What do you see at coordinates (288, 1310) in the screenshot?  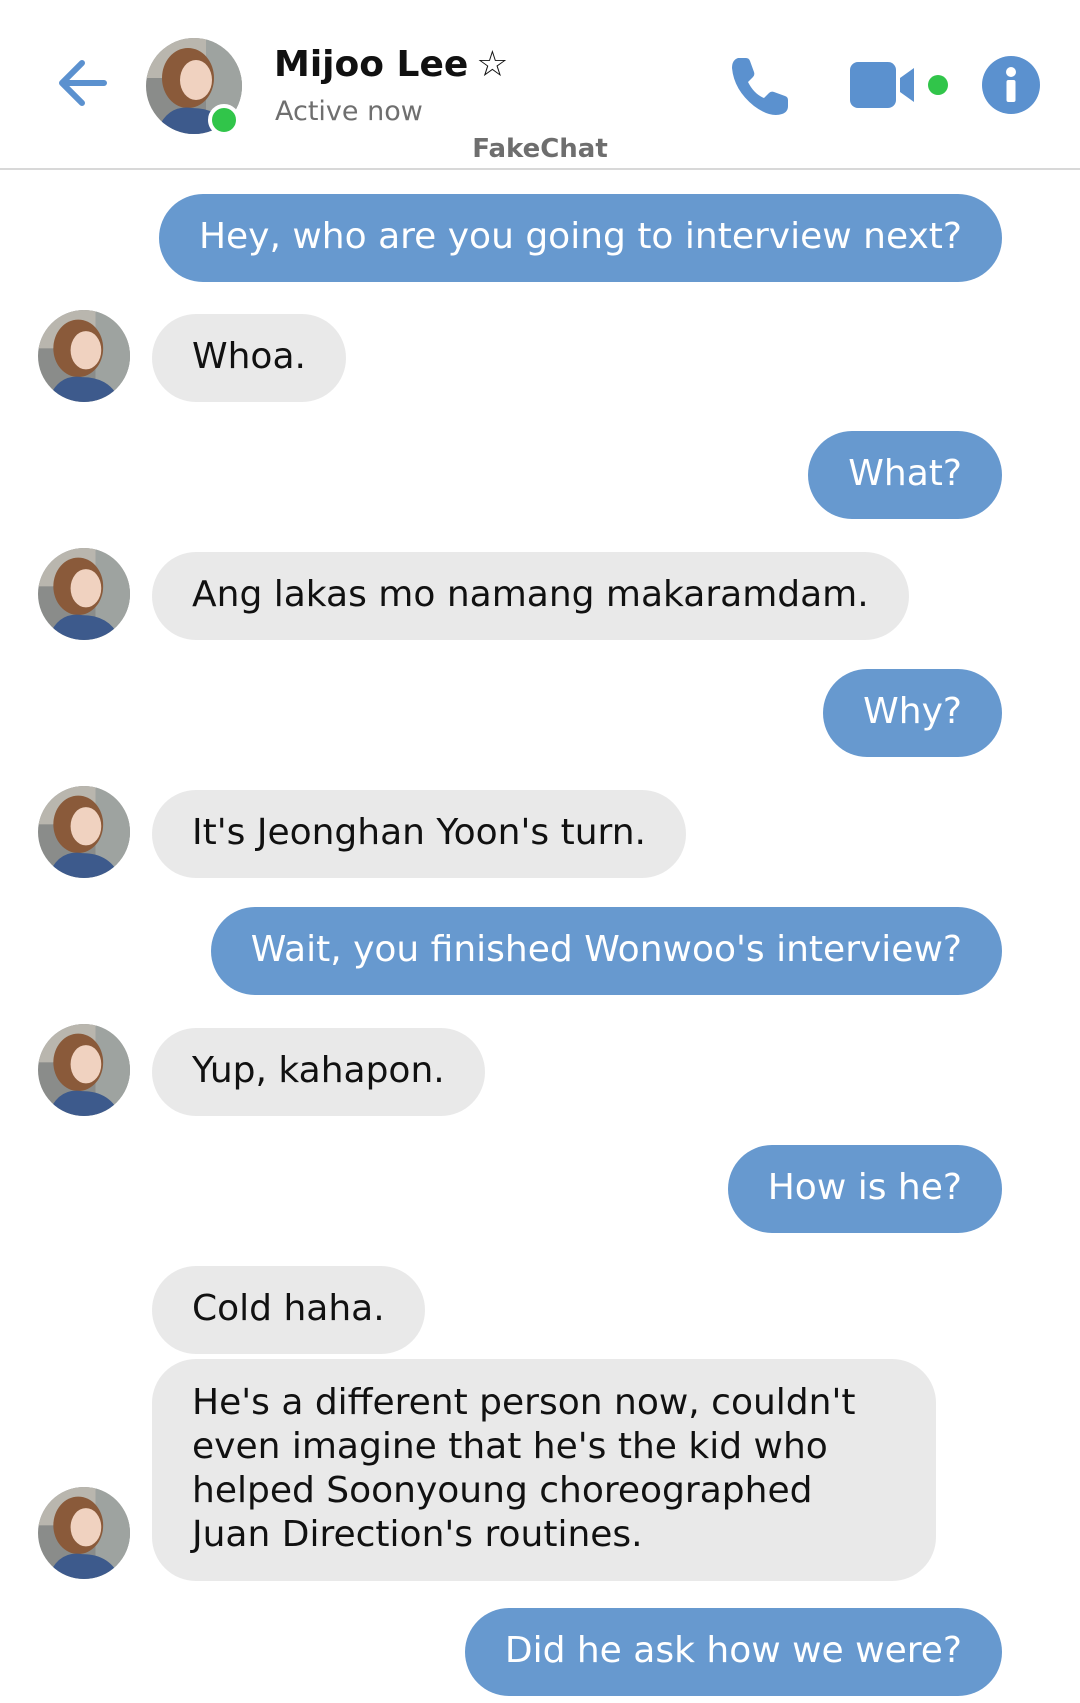 I see `message-bubble-received: Cold haha.` at bounding box center [288, 1310].